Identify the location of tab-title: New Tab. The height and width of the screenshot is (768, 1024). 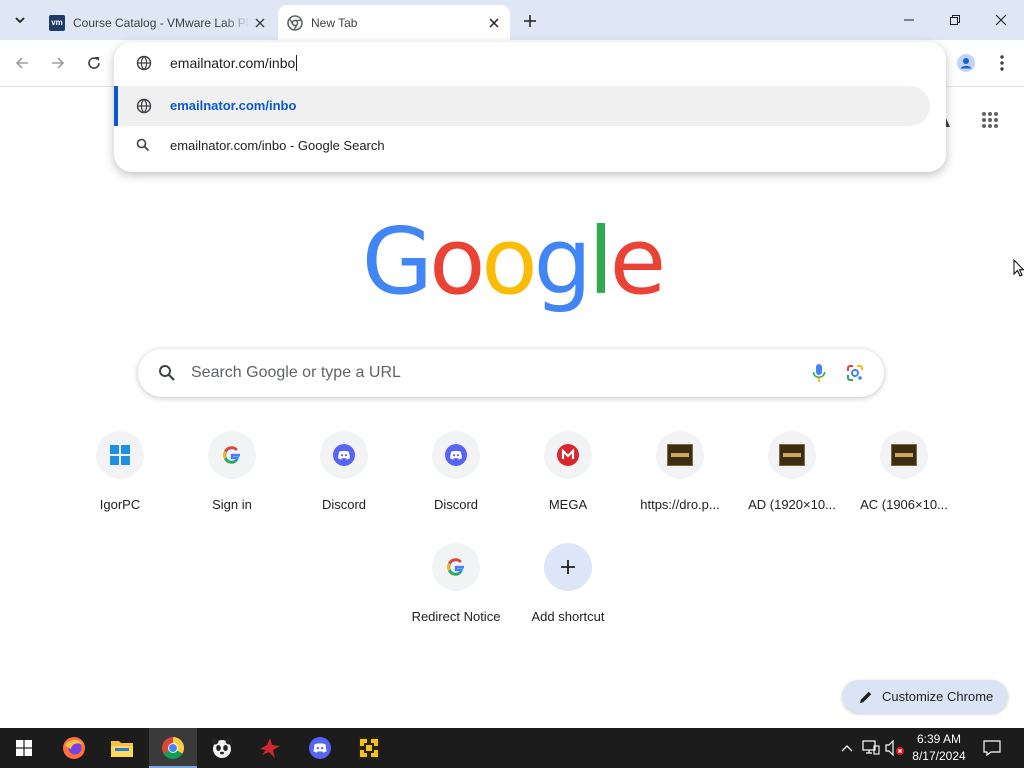
(334, 22).